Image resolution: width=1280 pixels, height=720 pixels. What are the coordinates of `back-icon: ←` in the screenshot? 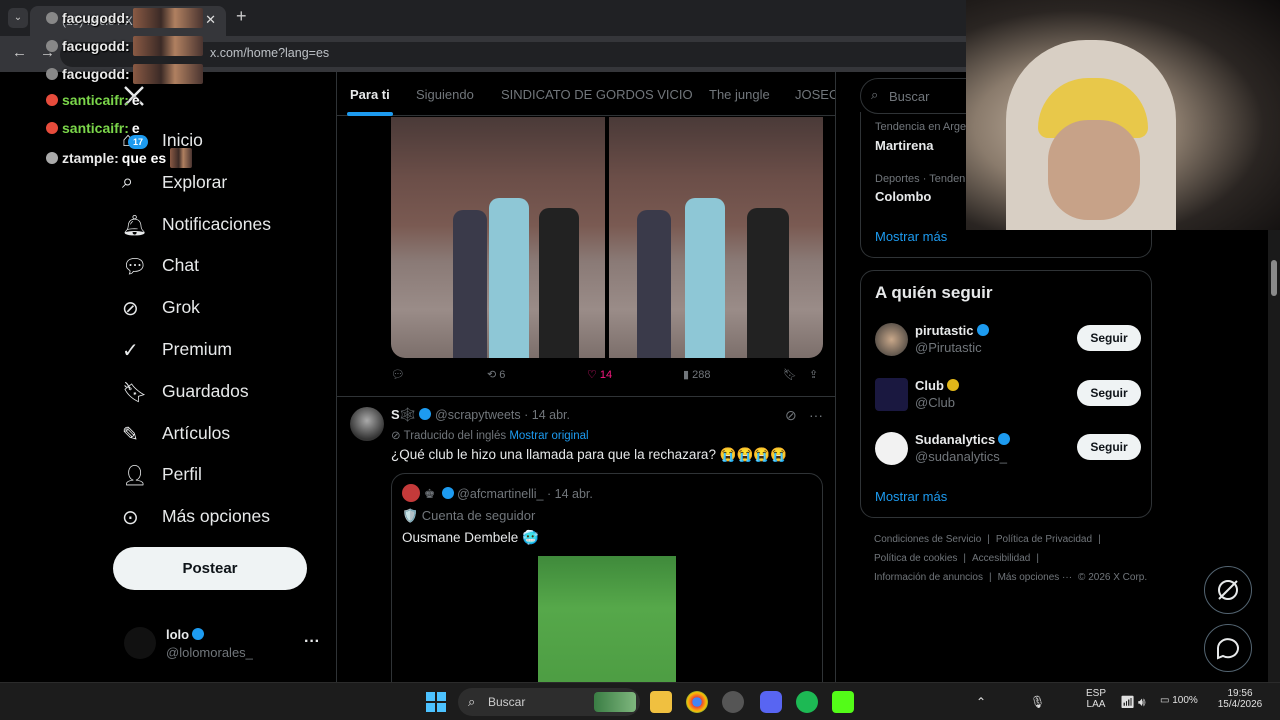 It's located at (19, 52).